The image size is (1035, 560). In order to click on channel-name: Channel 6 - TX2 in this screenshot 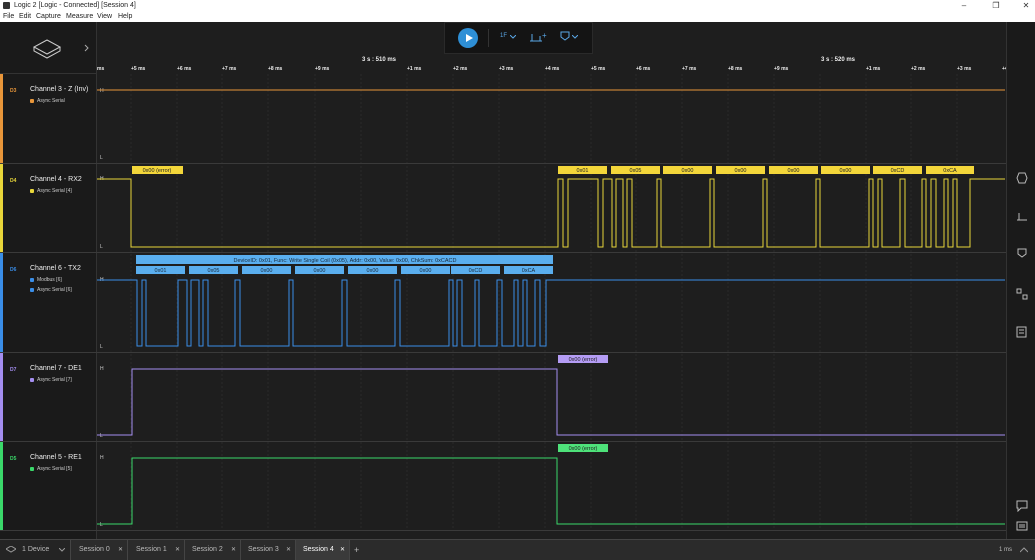, I will do `click(55, 268)`.